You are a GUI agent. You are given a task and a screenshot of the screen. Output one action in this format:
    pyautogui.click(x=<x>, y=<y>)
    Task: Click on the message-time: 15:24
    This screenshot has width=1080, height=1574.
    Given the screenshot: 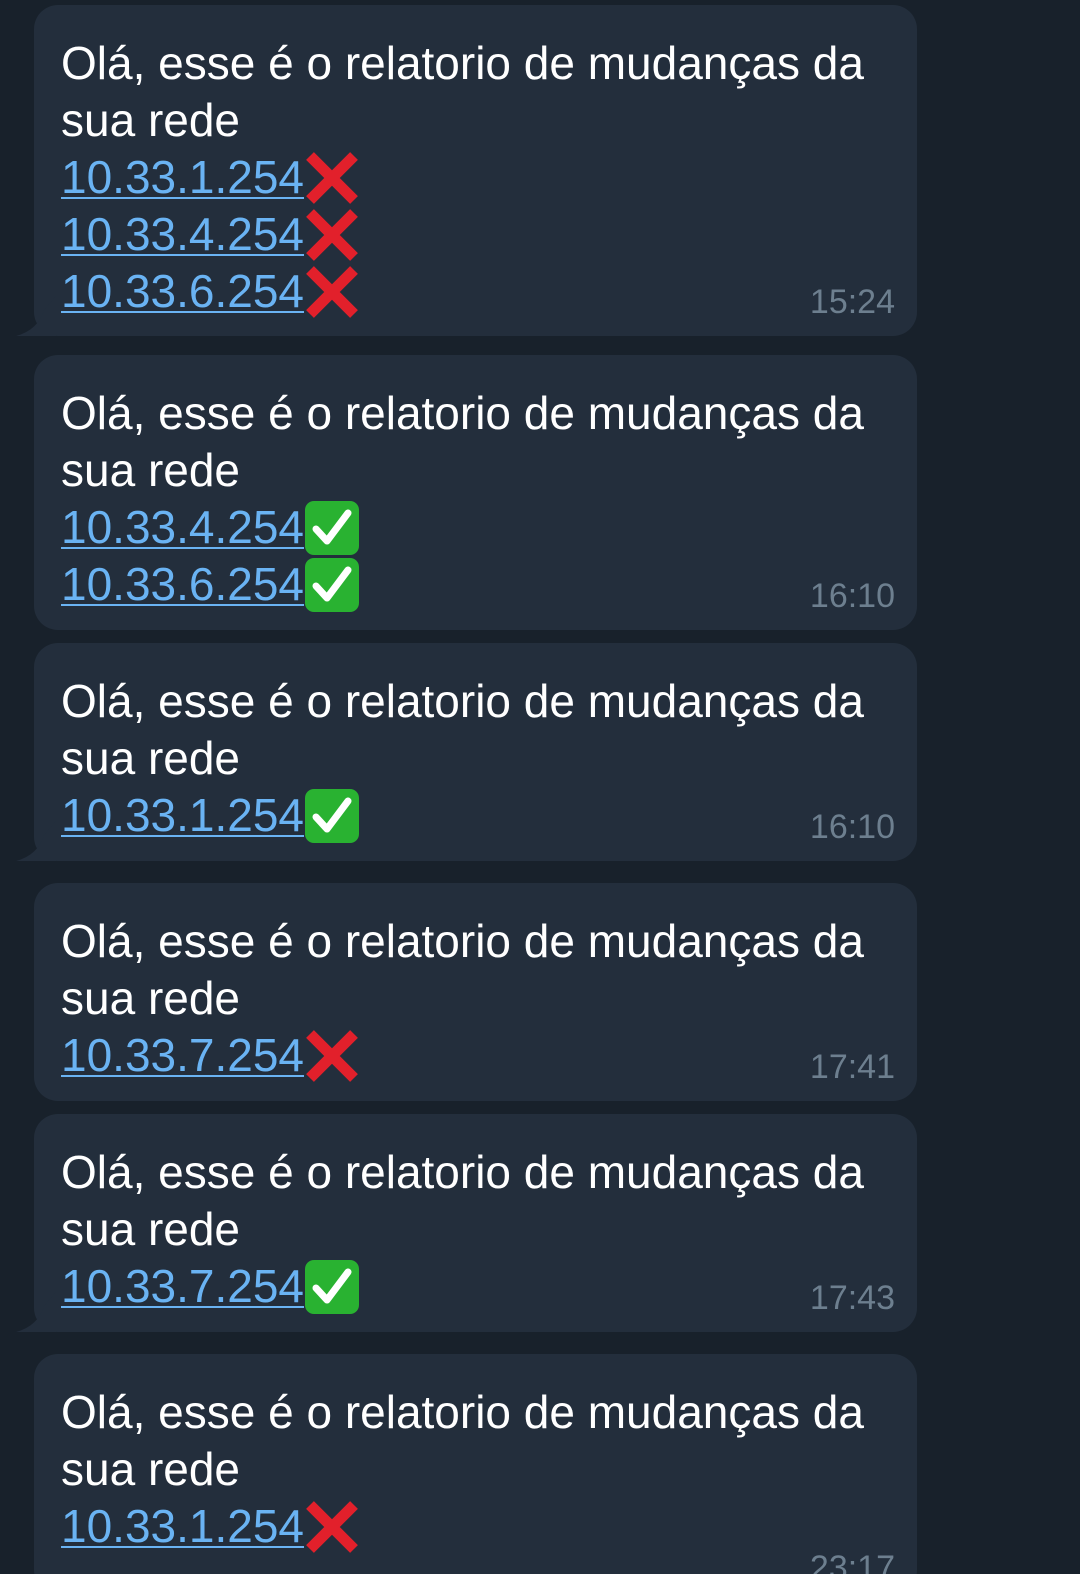 What is the action you would take?
    pyautogui.click(x=852, y=302)
    